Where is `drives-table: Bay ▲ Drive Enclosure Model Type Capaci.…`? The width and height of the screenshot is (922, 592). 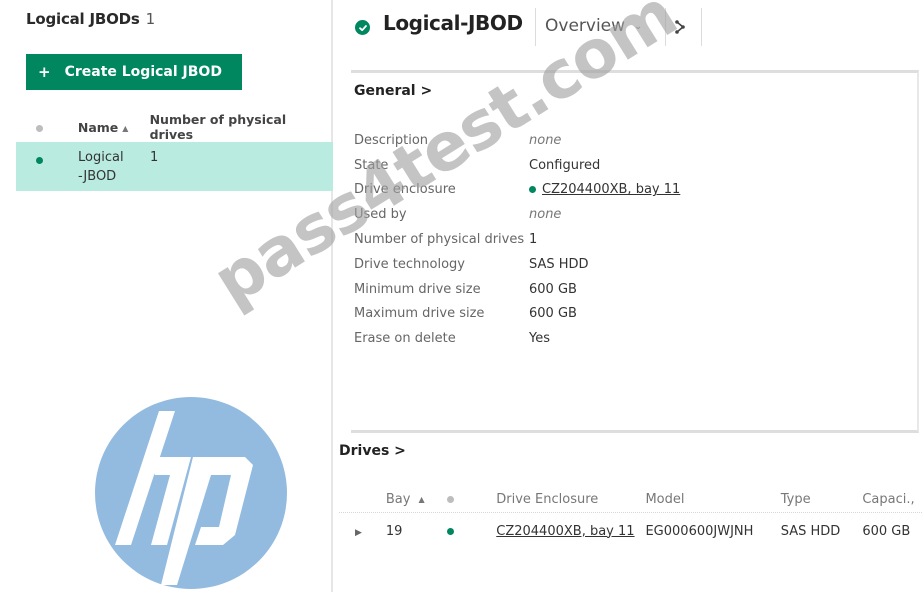
drives-table: Bay ▲ Drive Enclosure Model Type Capaci.… is located at coordinates (630, 518).